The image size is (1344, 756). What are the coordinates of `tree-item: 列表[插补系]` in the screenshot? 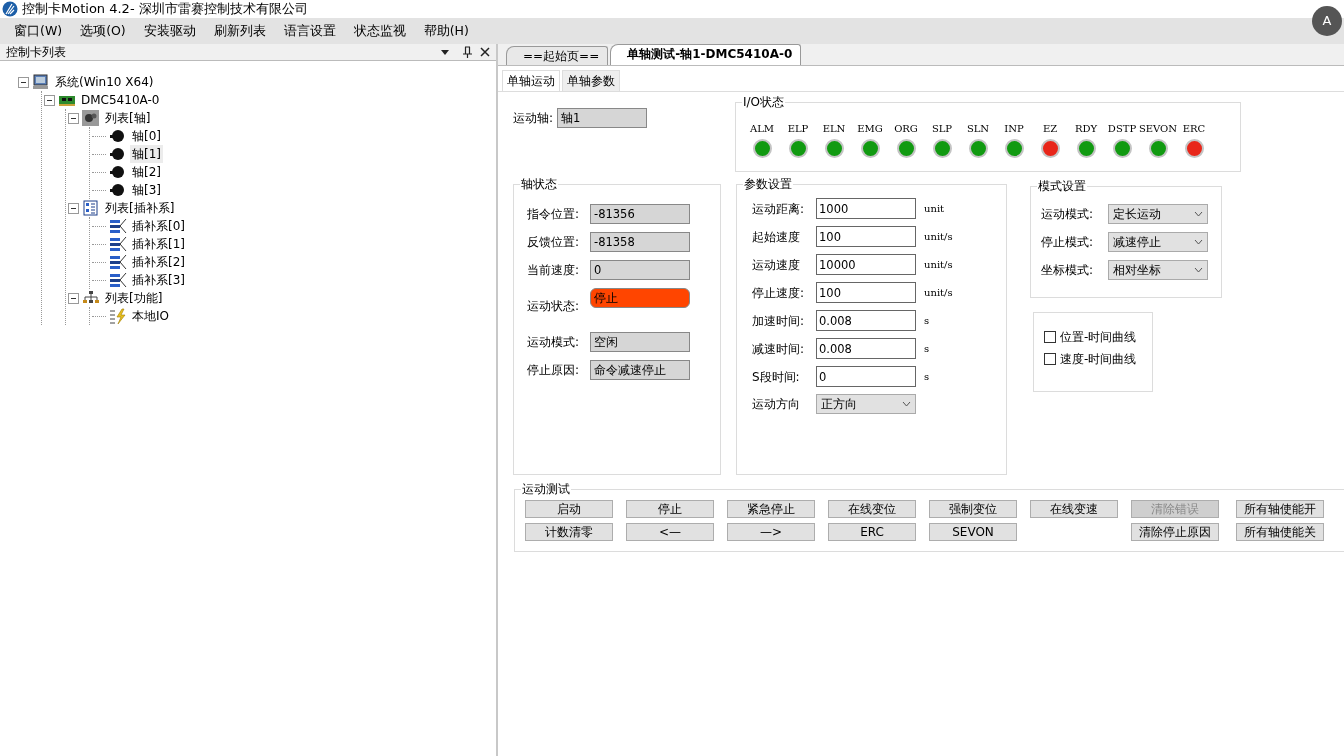 It's located at (140, 208).